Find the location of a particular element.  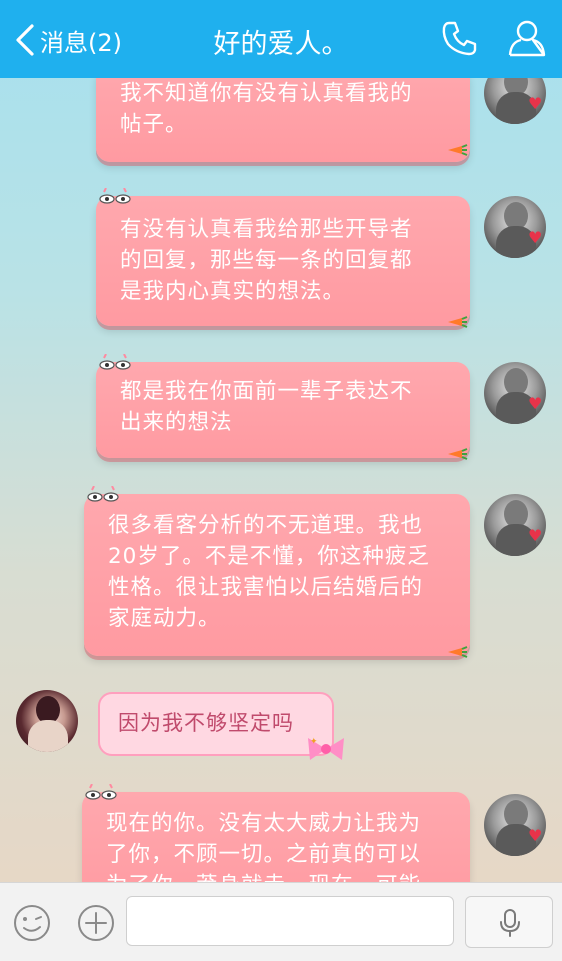

message-bubble-sent: 我不知道你有没有认真看我的 帖子。 is located at coordinates (283, 120).